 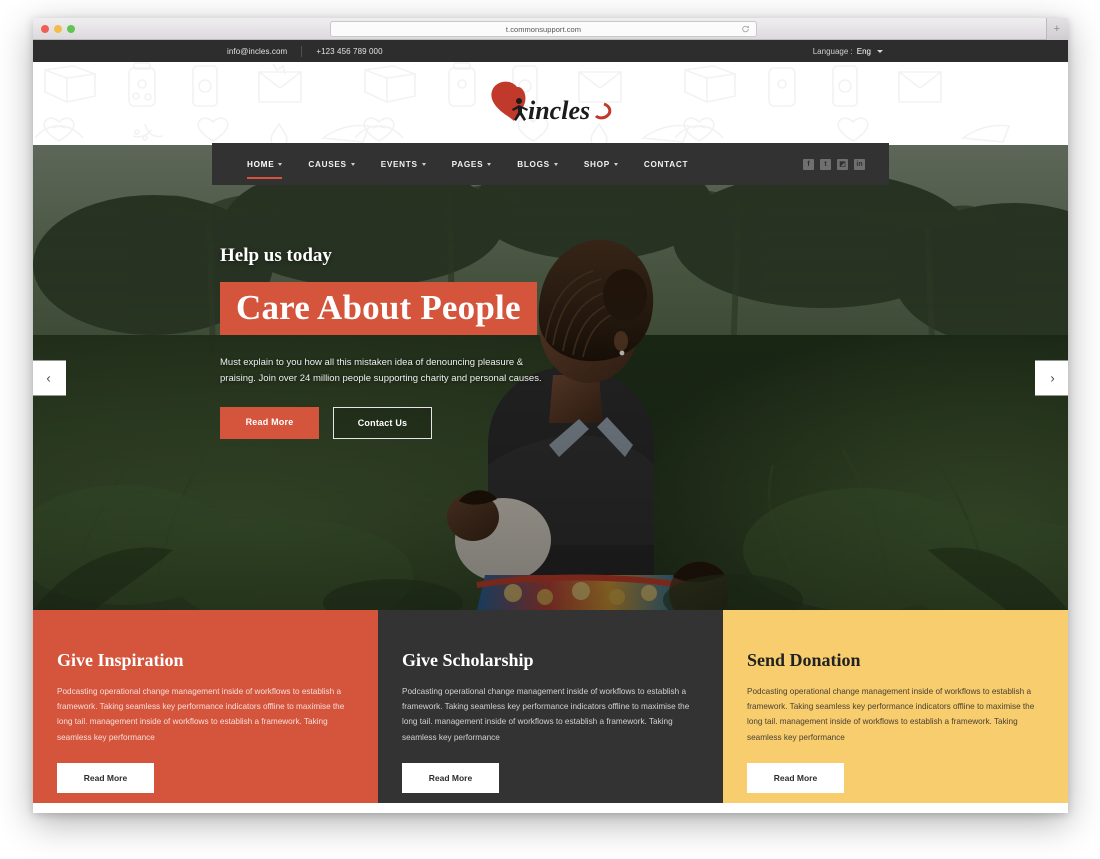 What do you see at coordinates (832, 51) in the screenshot?
I see `language-label: Language :` at bounding box center [832, 51].